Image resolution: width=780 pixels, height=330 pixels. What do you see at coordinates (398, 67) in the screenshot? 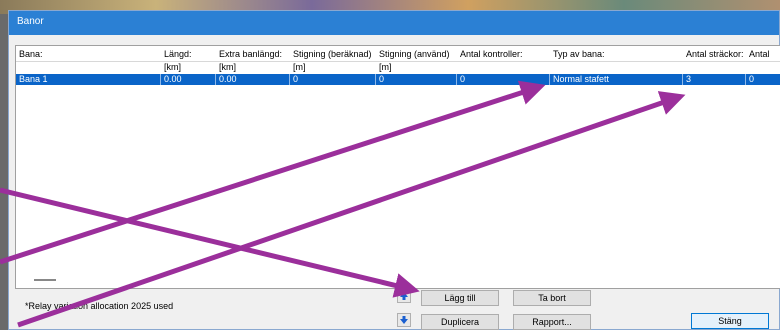
I see `table-units-row: [km] [km] [m] [m]` at bounding box center [398, 67].